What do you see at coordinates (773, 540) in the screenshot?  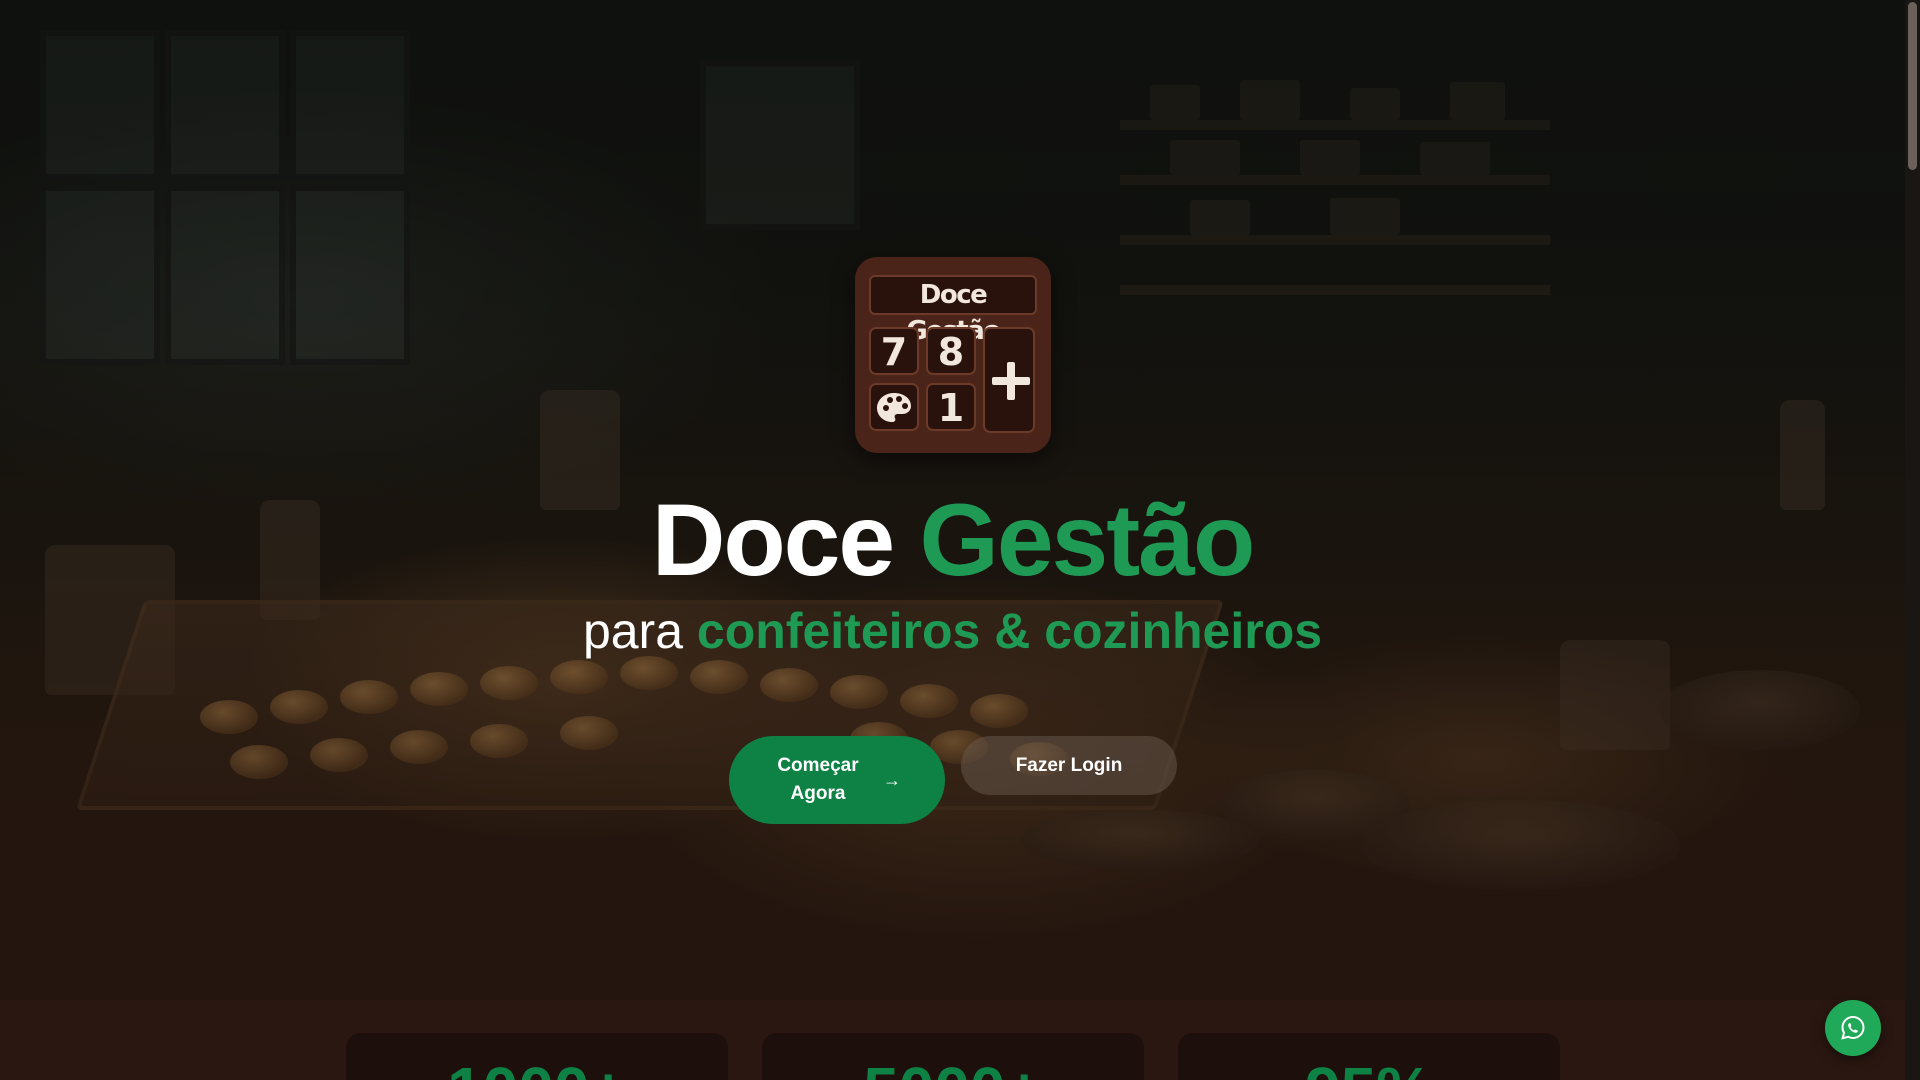 I see `title-word-doce: Doce` at bounding box center [773, 540].